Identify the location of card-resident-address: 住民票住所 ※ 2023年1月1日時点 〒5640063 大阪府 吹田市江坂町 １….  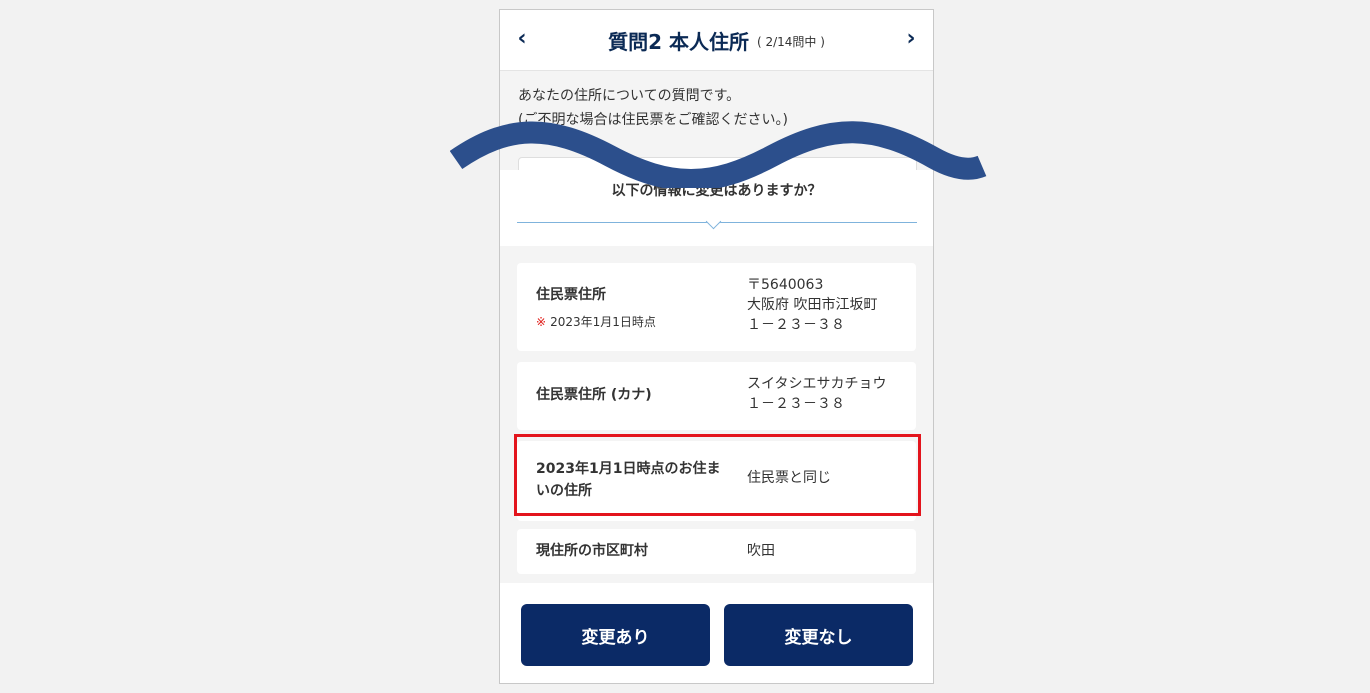
(716, 307).